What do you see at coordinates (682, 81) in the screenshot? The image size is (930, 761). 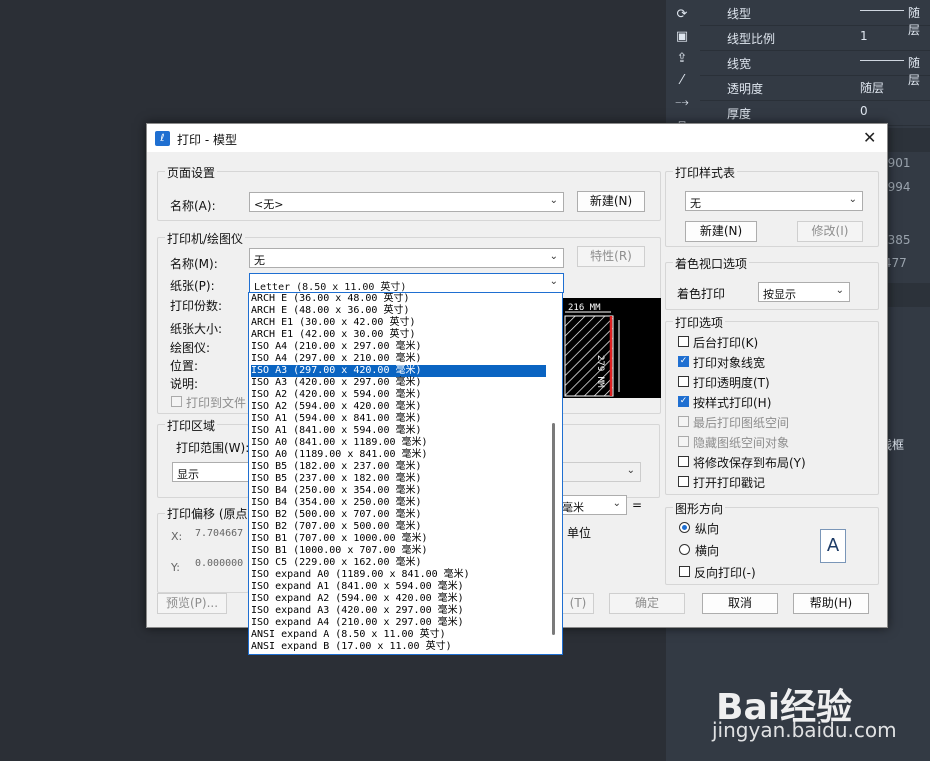 I see `line-icon: ⁄` at bounding box center [682, 81].